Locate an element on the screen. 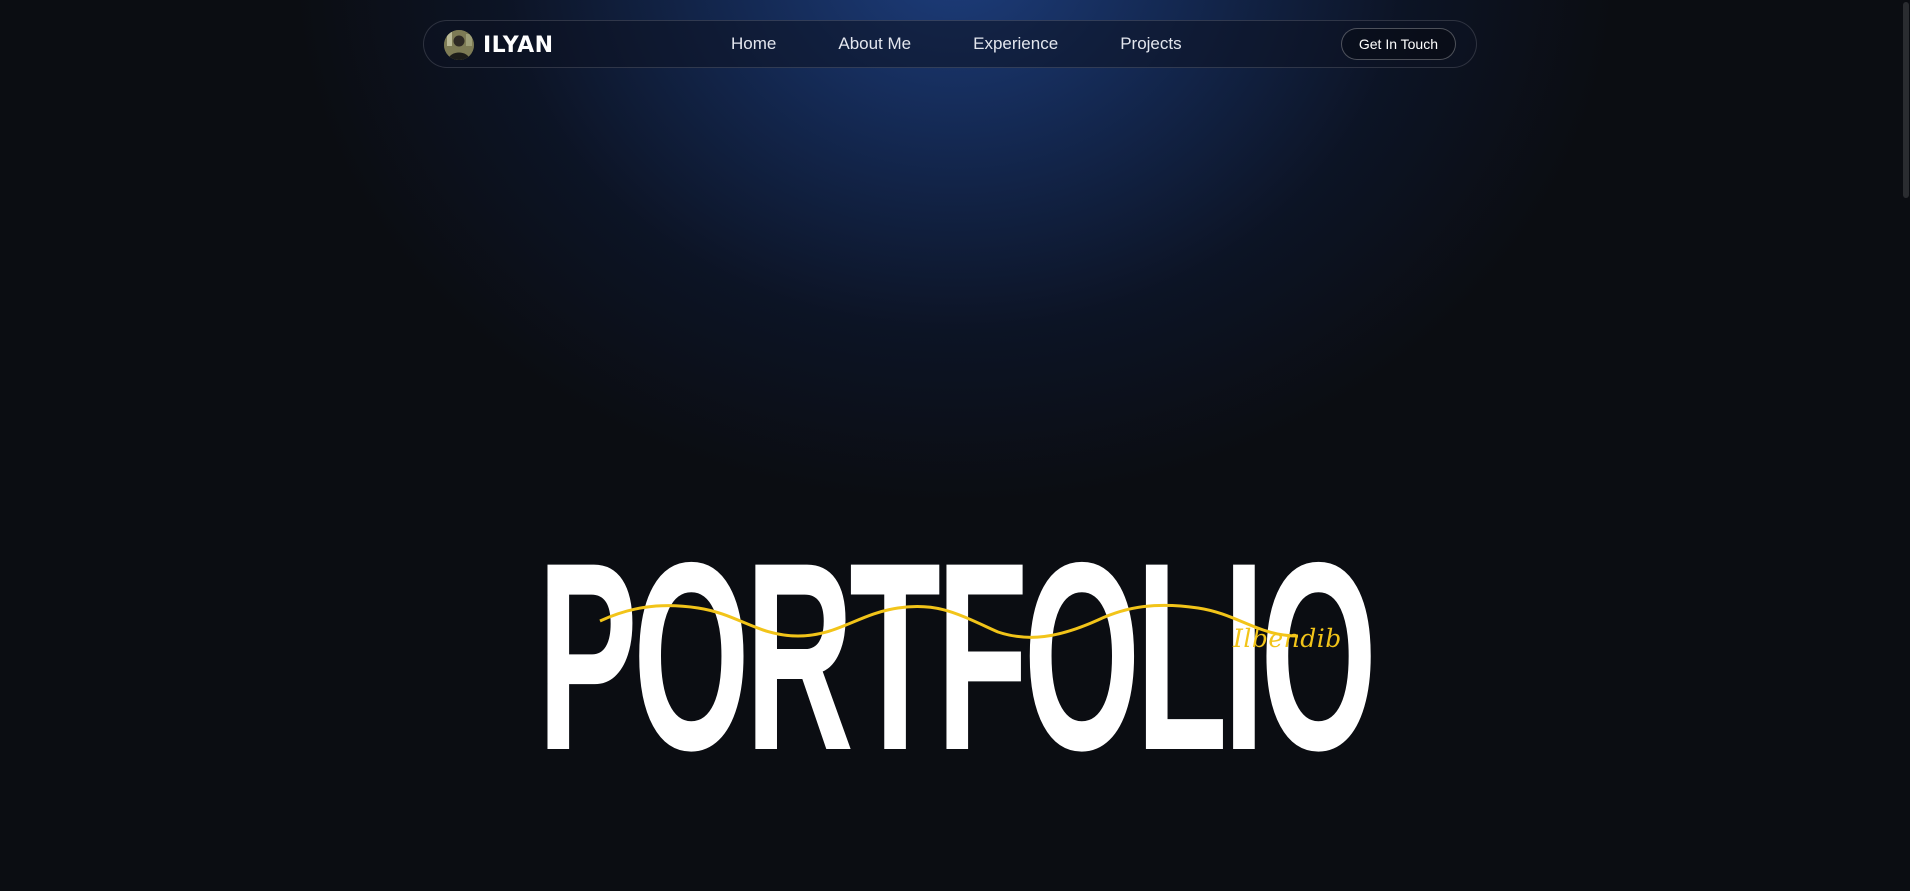 Image resolution: width=1910 pixels, height=891 pixels. get-in-touch-button: Get In Touch is located at coordinates (1398, 44).